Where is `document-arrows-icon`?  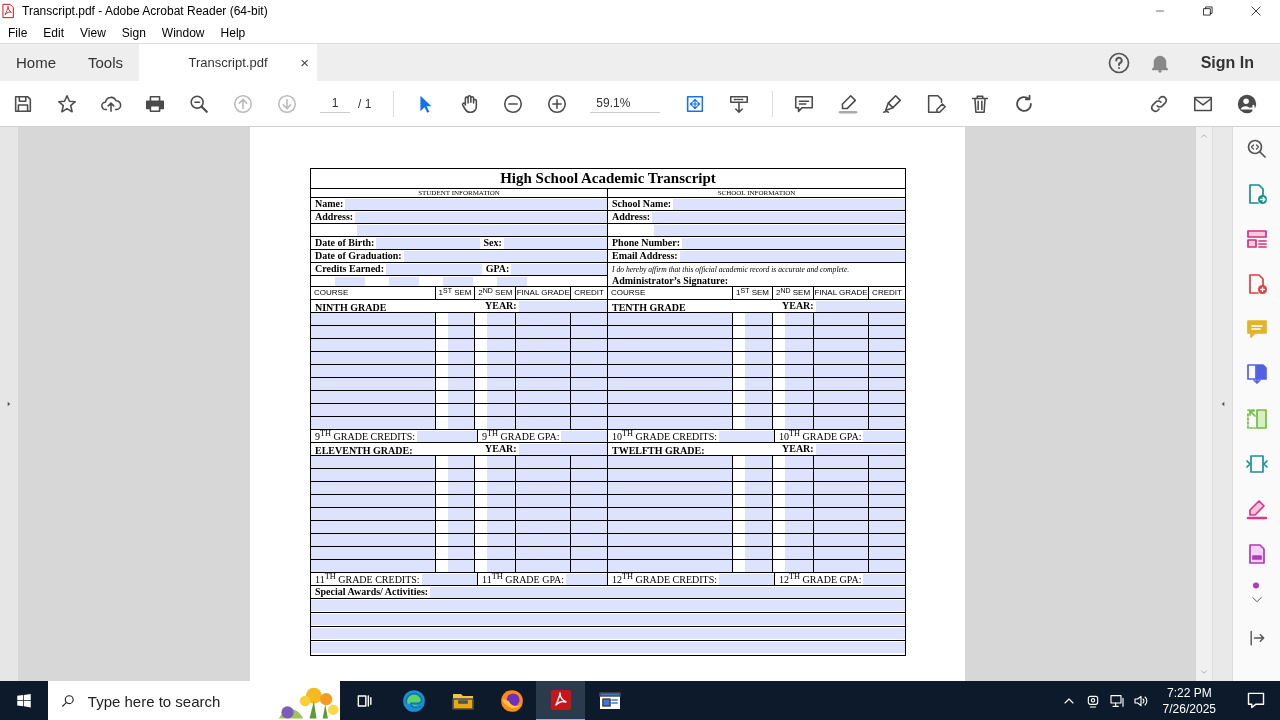 document-arrows-icon is located at coordinates (1256, 464).